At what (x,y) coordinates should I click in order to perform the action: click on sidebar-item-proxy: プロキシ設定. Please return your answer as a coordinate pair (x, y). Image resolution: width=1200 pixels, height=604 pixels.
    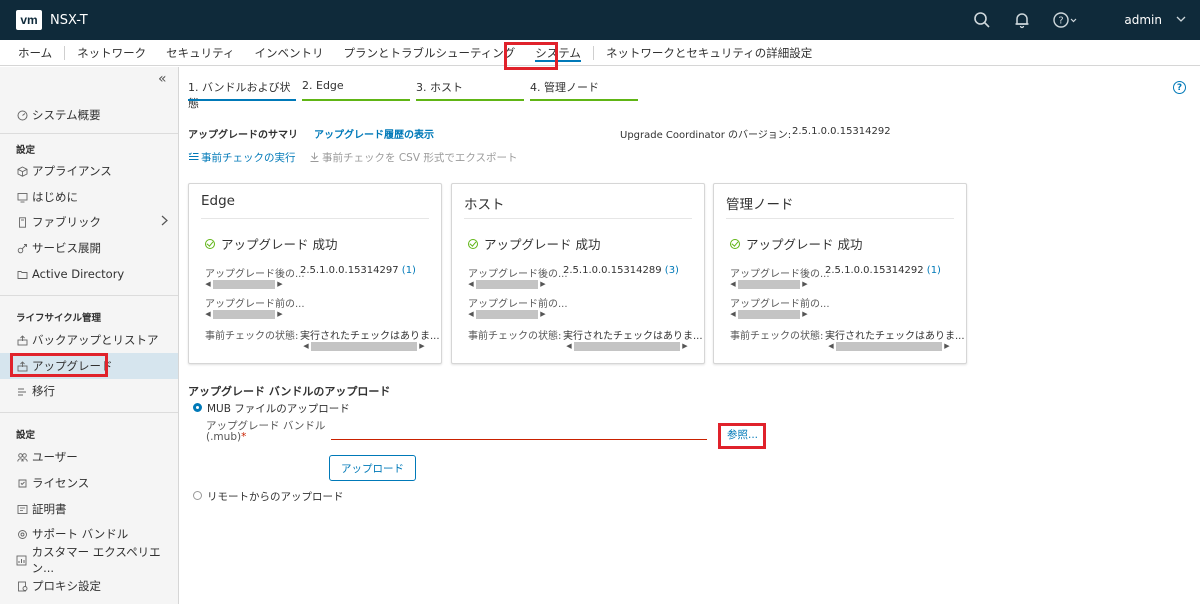
    Looking at the image, I should click on (89, 586).